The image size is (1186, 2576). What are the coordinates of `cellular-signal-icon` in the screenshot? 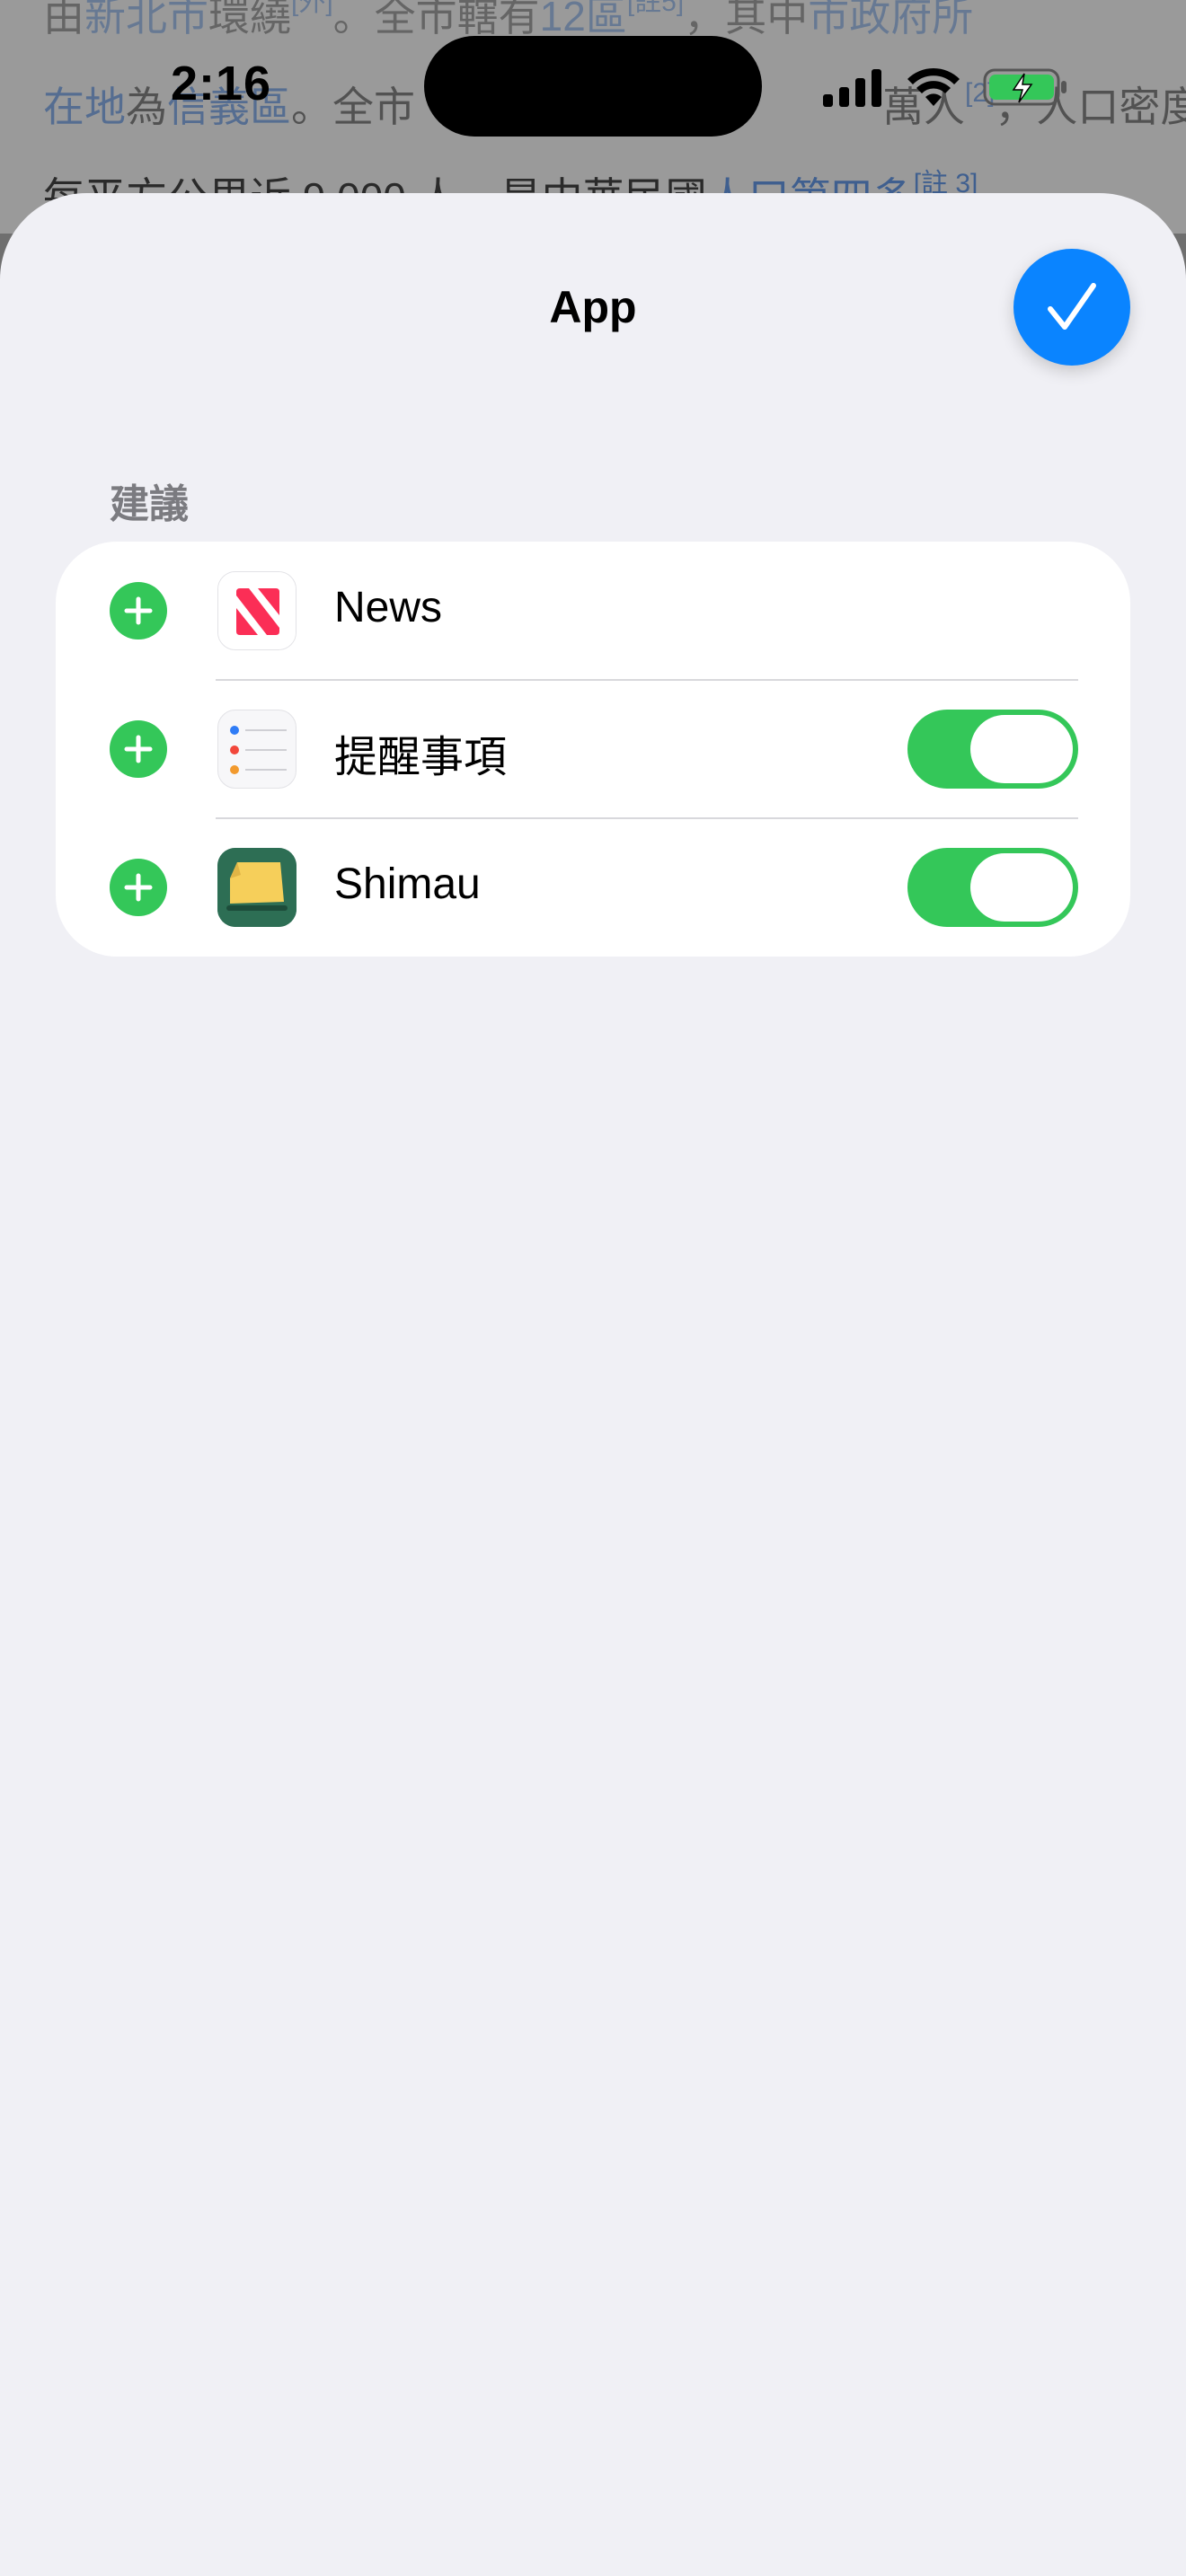 It's located at (852, 88).